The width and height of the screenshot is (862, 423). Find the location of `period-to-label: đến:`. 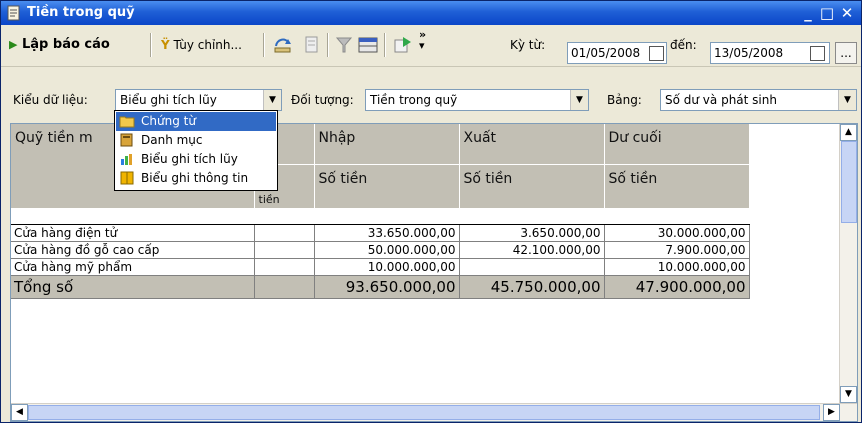

period-to-label: đến: is located at coordinates (683, 45).